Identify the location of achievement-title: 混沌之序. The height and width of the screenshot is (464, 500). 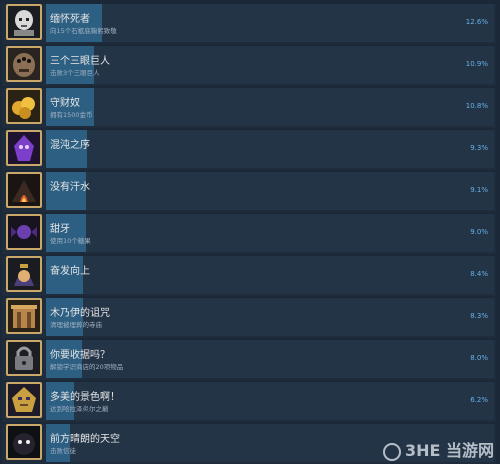
(70, 145).